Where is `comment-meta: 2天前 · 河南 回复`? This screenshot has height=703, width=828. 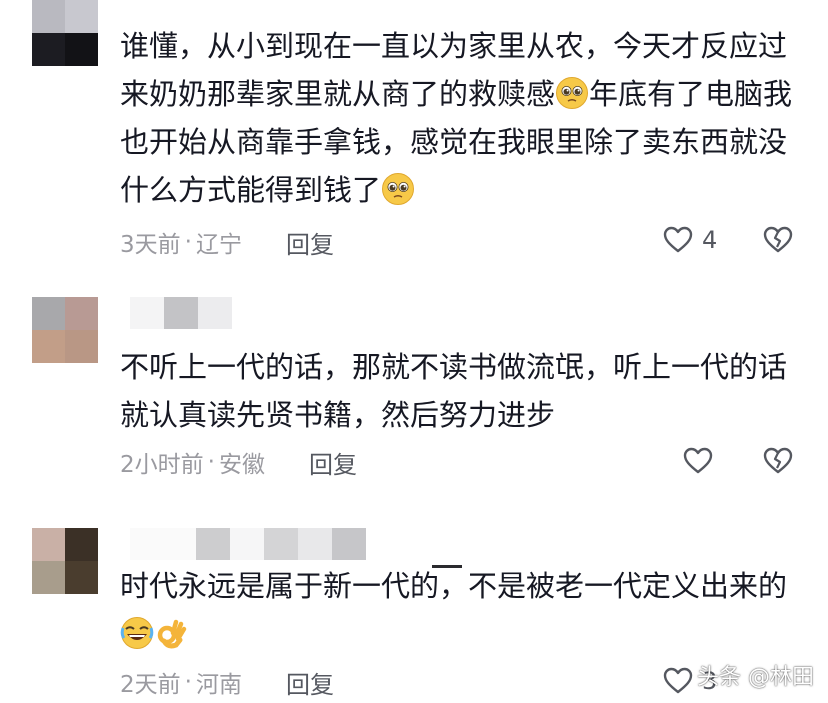 comment-meta: 2天前 · 河南 回复 is located at coordinates (227, 682).